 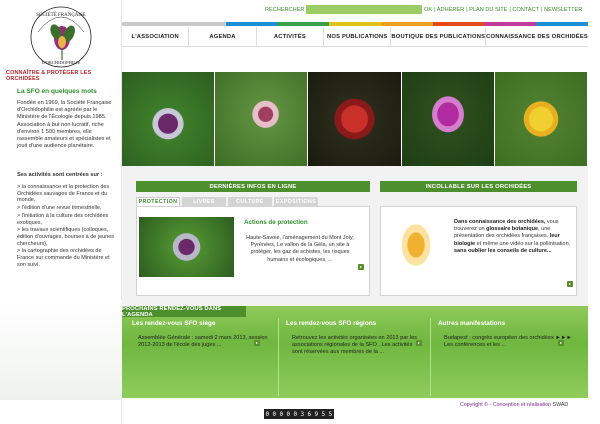 What do you see at coordinates (257, 343) in the screenshot?
I see `agenda-siege-more-button` at bounding box center [257, 343].